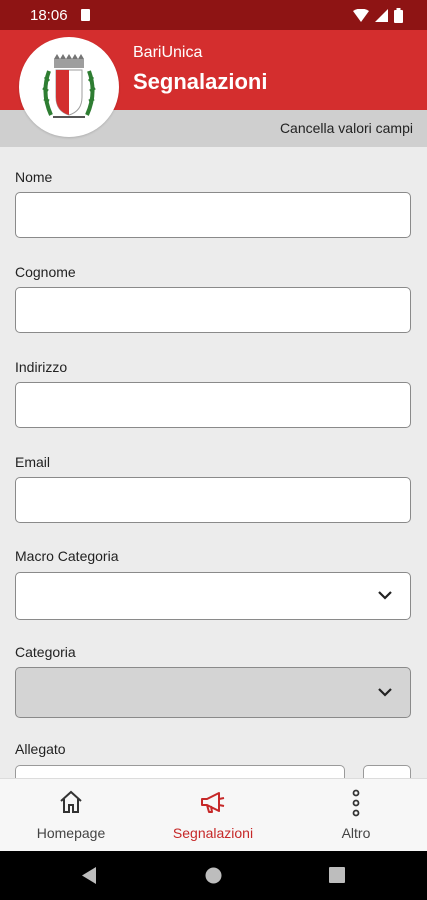  What do you see at coordinates (213, 833) in the screenshot?
I see `nav-segnalazioni-label: Segnalazioni` at bounding box center [213, 833].